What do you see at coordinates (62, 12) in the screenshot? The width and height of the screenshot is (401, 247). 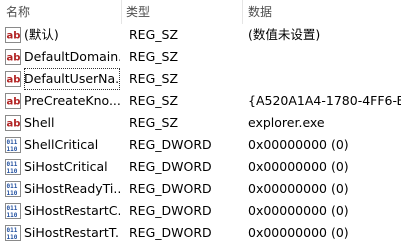 I see `column-header-name: 名称` at bounding box center [62, 12].